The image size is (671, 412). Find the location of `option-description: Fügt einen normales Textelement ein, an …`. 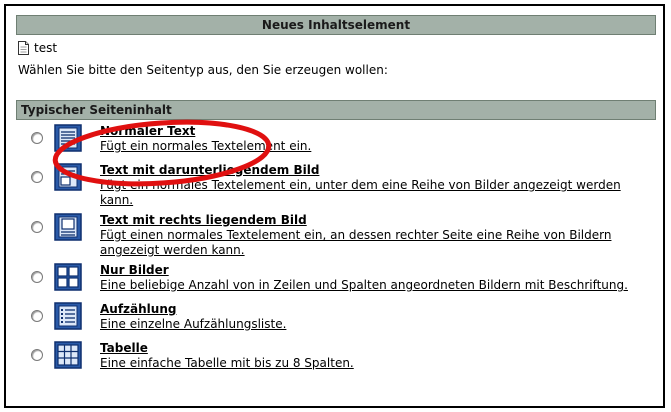

option-description: Fügt einen normales Textelement ein, an … is located at coordinates (377, 243).